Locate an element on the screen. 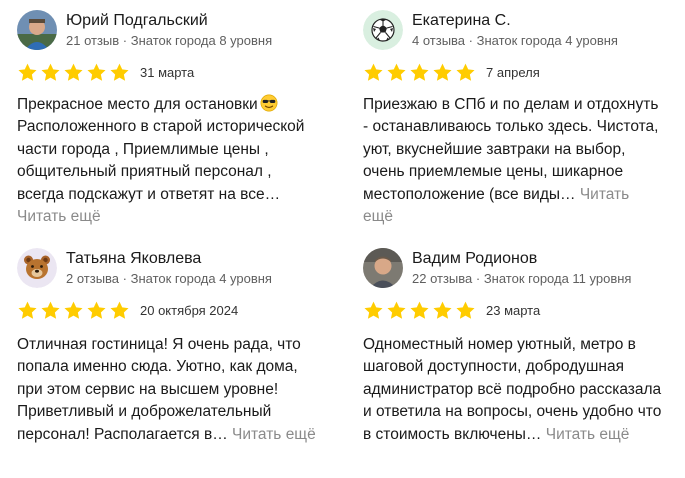  author-meta: 22 отзыва · Знаток города 11 уровня is located at coordinates (522, 279).